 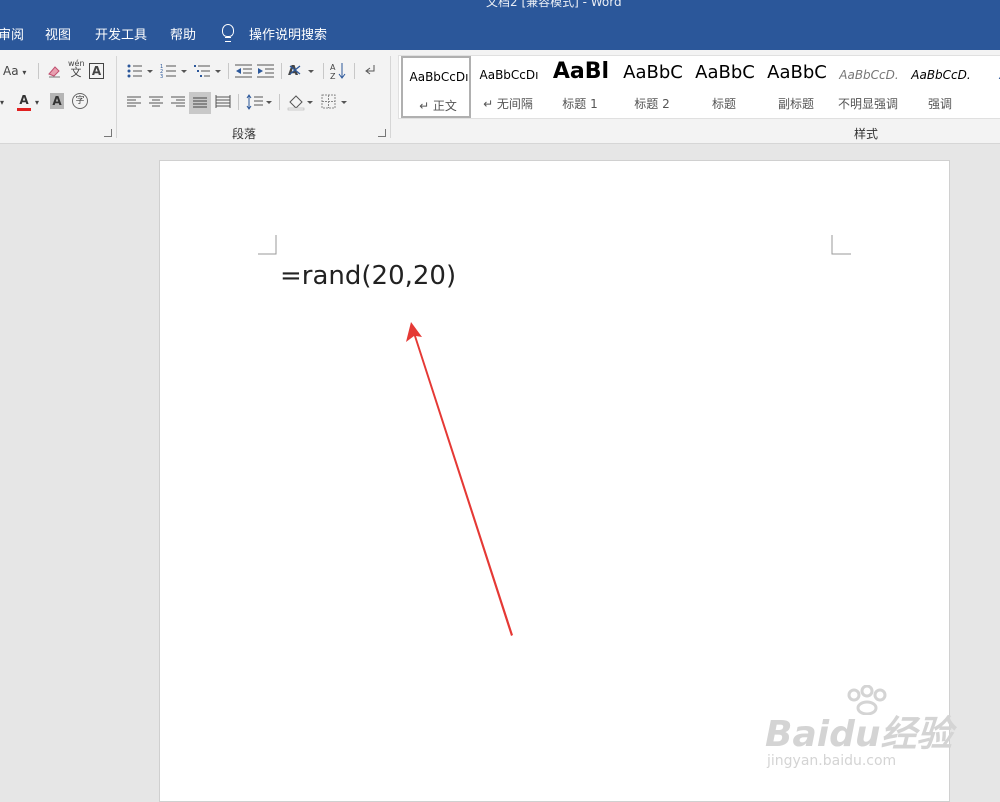 What do you see at coordinates (832, 761) in the screenshot?
I see `watermark-site: jingyan.baidu.com` at bounding box center [832, 761].